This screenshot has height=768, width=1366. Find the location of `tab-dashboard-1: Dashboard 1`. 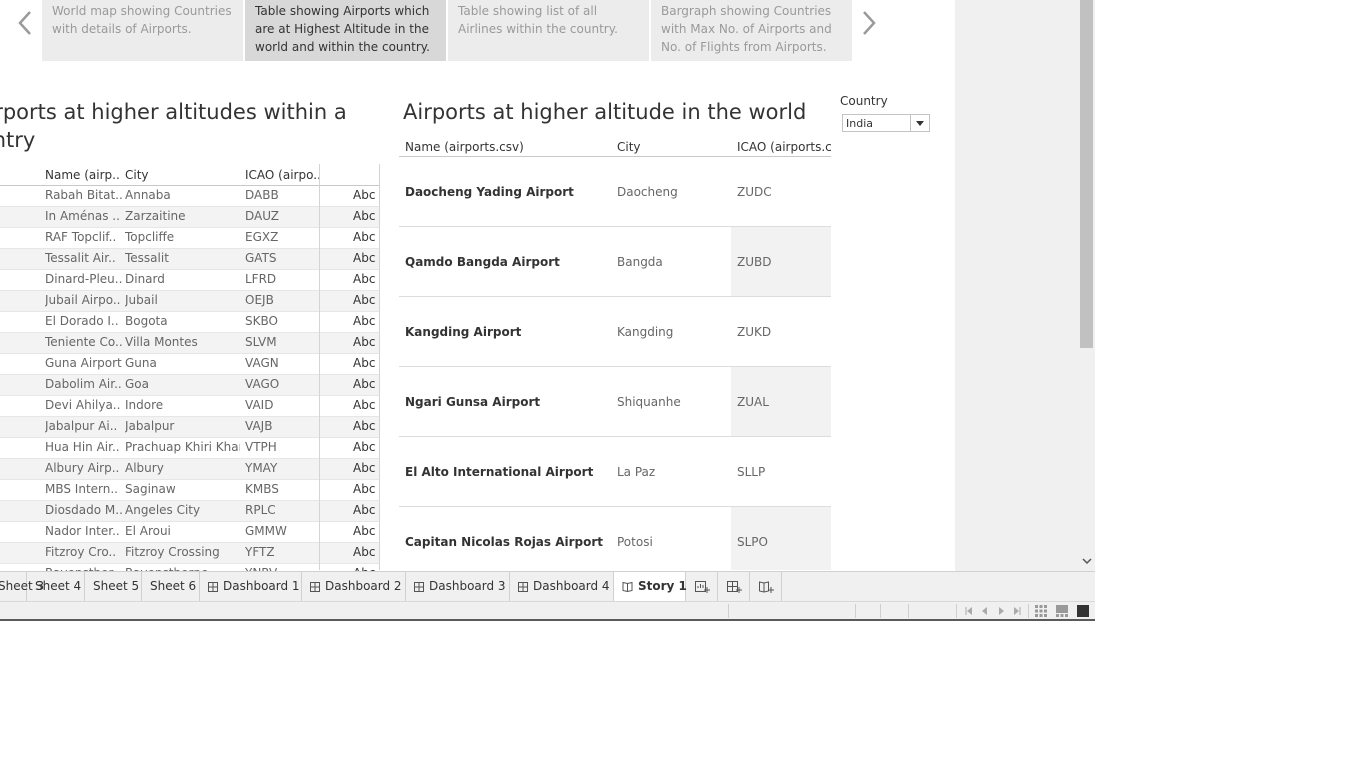

tab-dashboard-1: Dashboard 1 is located at coordinates (251, 586).